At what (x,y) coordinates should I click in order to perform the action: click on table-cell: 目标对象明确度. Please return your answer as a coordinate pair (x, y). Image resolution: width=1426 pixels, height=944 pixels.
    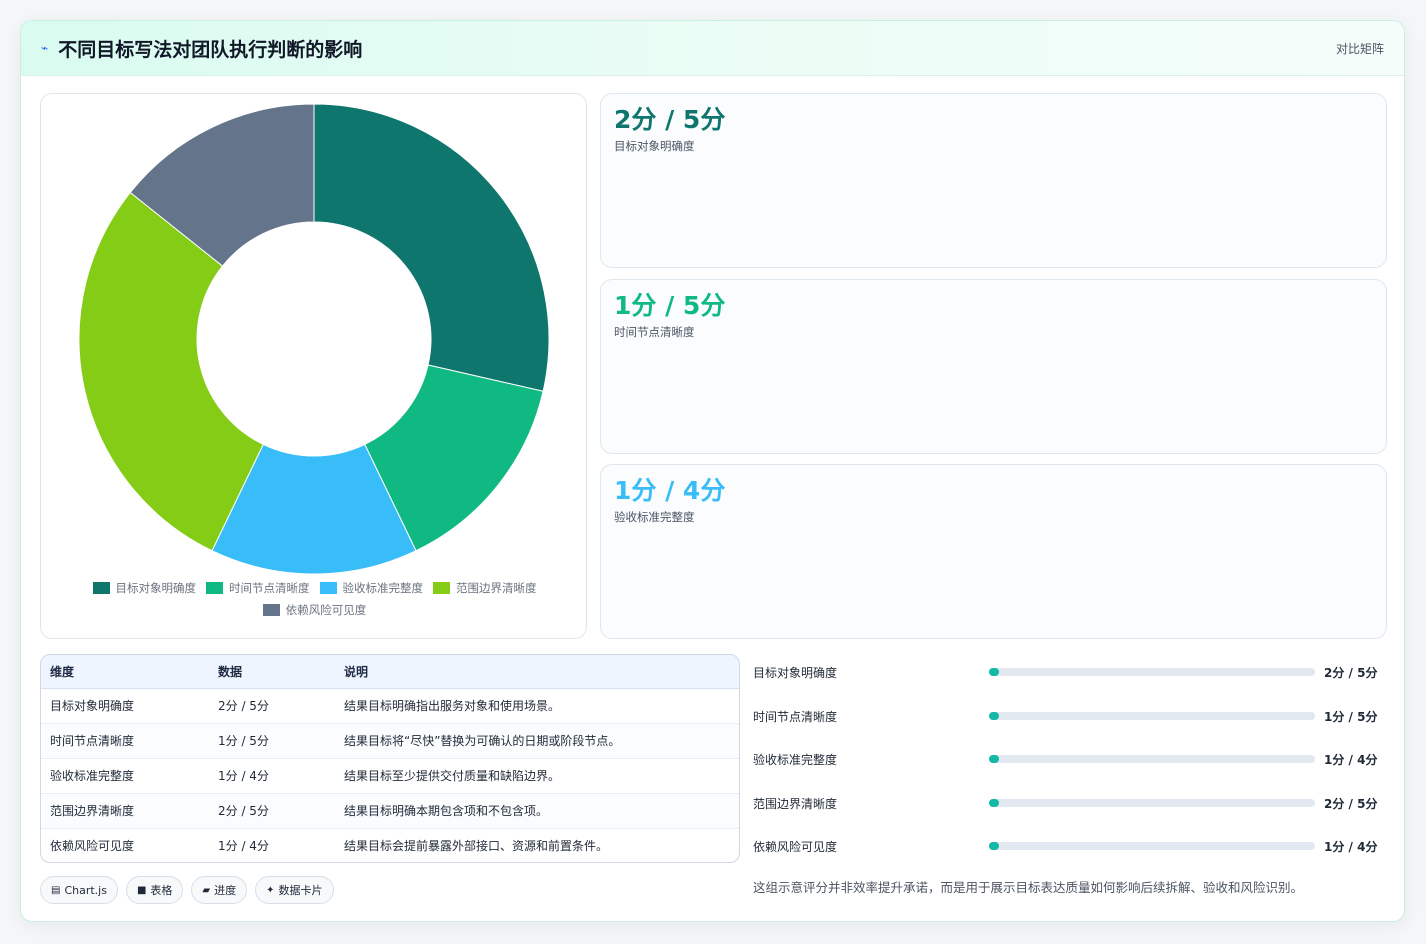
    Looking at the image, I should click on (125, 706).